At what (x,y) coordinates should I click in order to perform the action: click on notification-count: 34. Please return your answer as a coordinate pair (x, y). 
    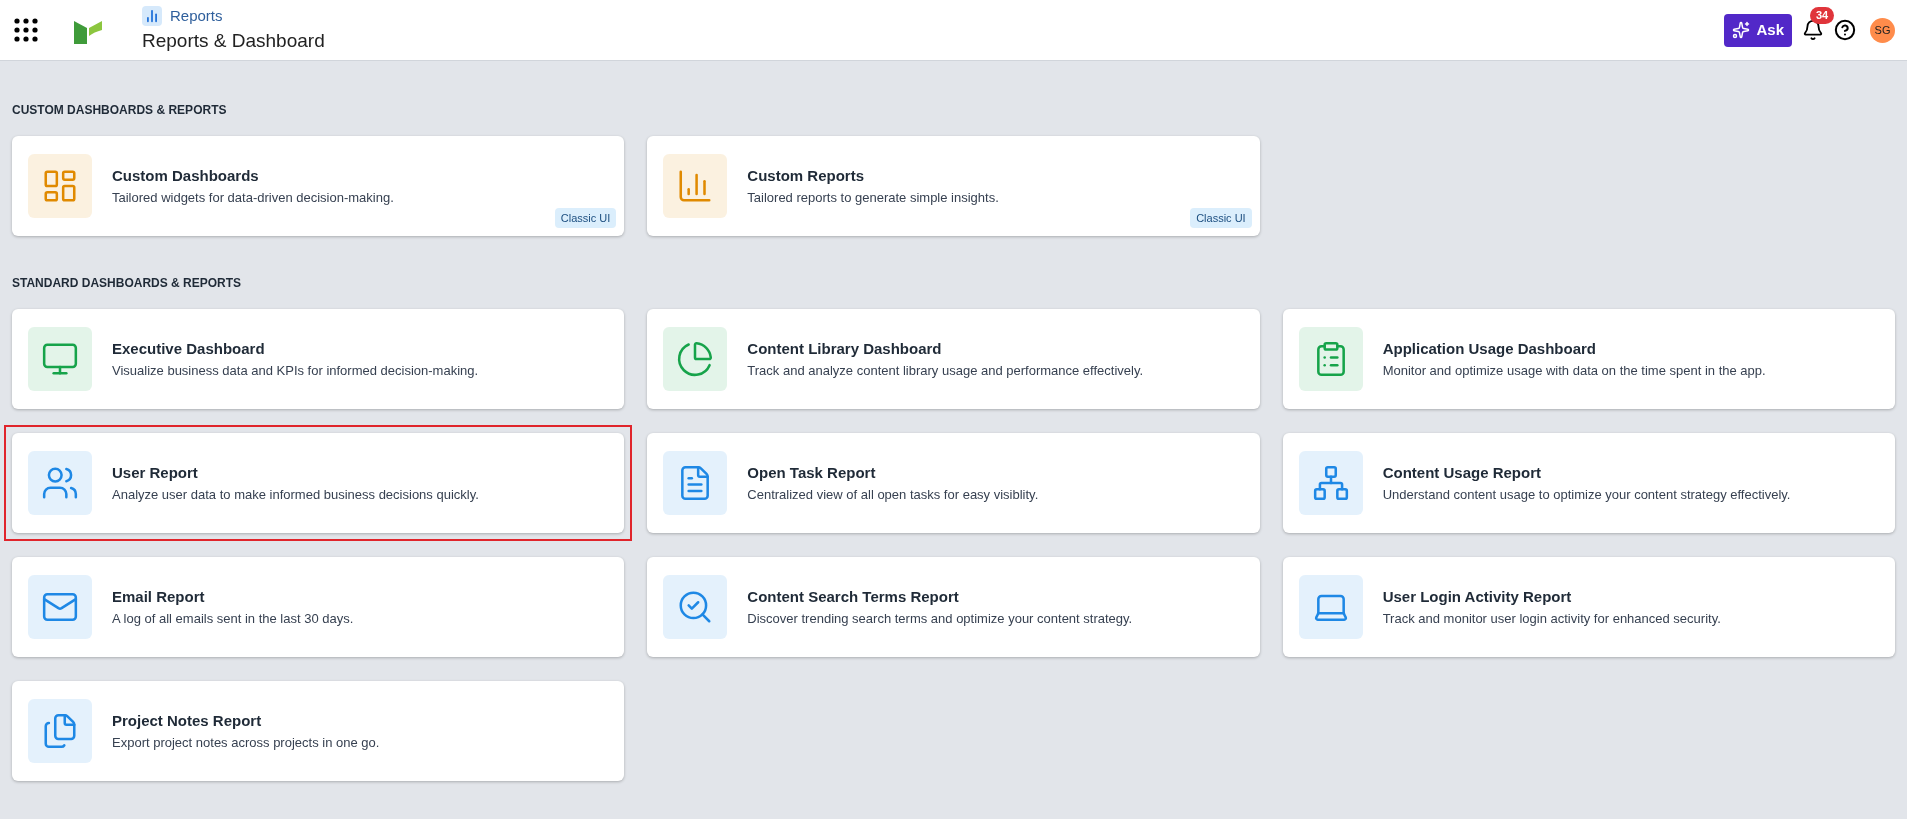
    Looking at the image, I should click on (1822, 15).